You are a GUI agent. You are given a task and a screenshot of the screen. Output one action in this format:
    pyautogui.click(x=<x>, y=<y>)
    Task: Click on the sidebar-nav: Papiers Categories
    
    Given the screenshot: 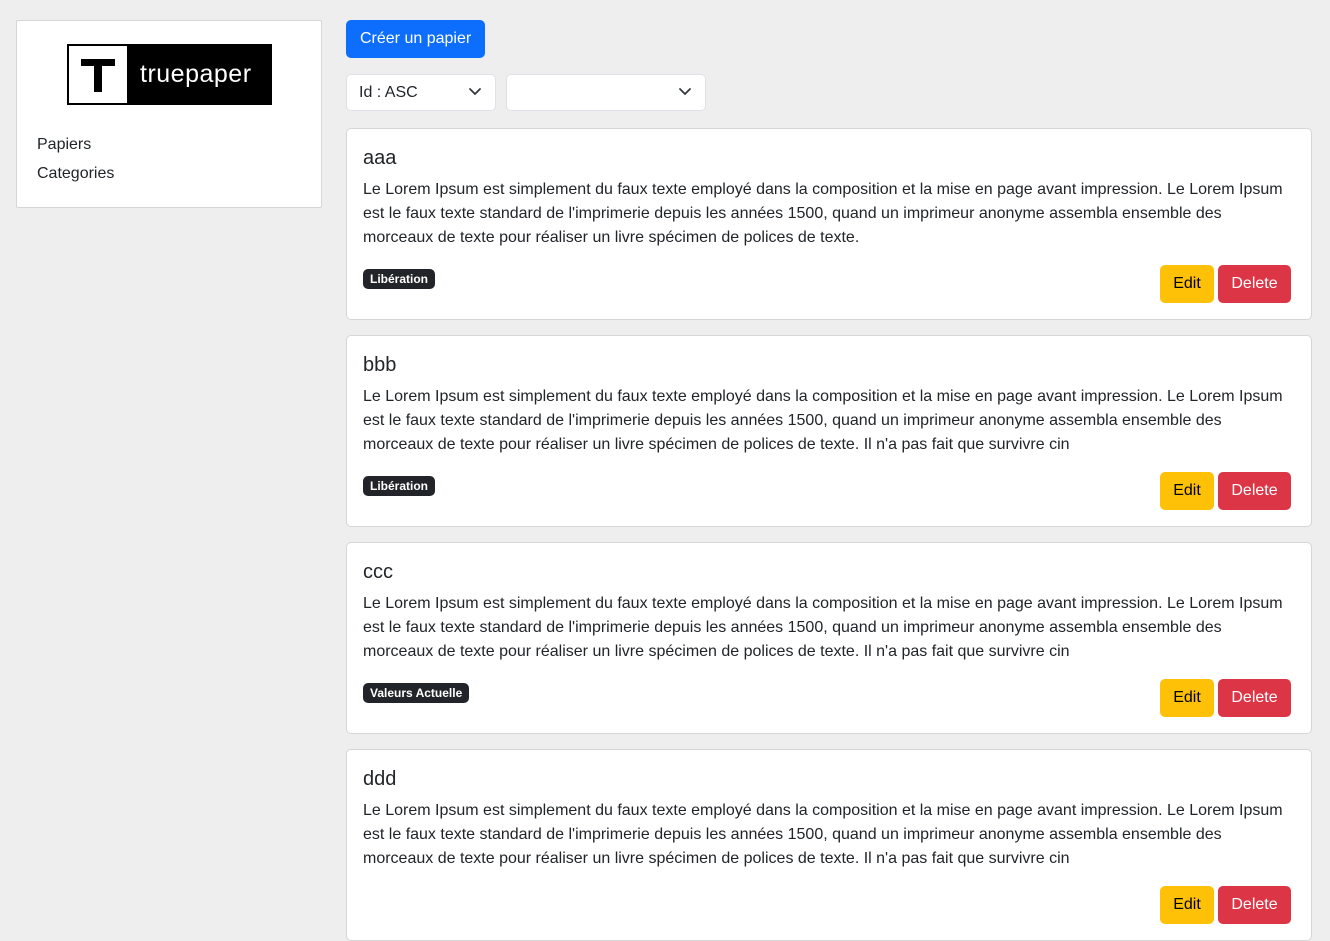 What is the action you would take?
    pyautogui.click(x=75, y=159)
    